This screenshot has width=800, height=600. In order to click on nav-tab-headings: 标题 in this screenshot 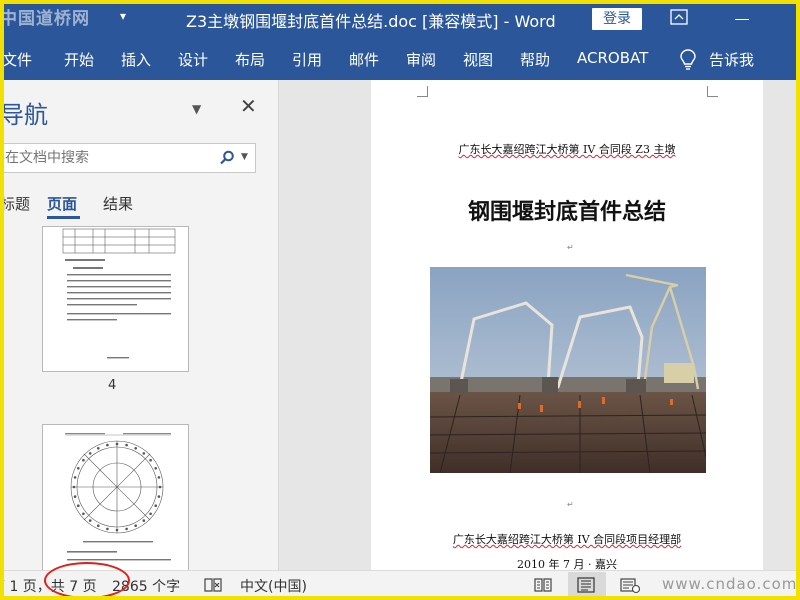, I will do `click(15, 203)`.